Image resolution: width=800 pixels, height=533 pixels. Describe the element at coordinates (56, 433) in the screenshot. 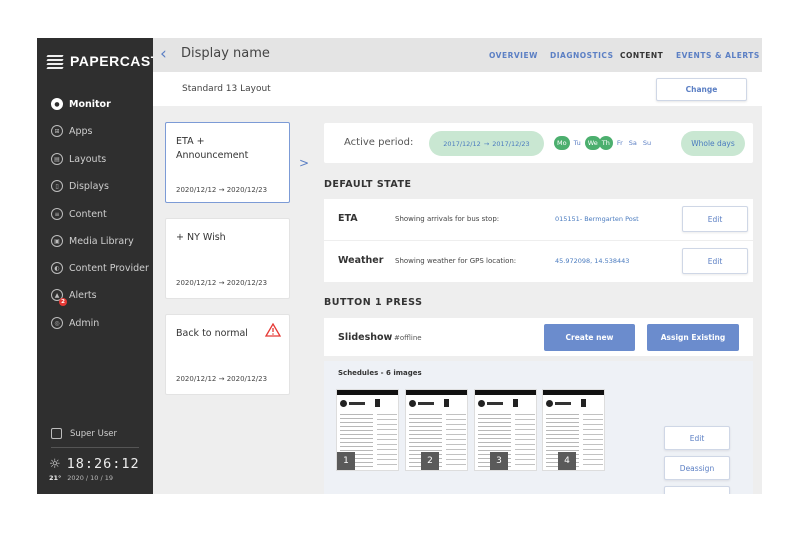

I see `user-icon` at that location.